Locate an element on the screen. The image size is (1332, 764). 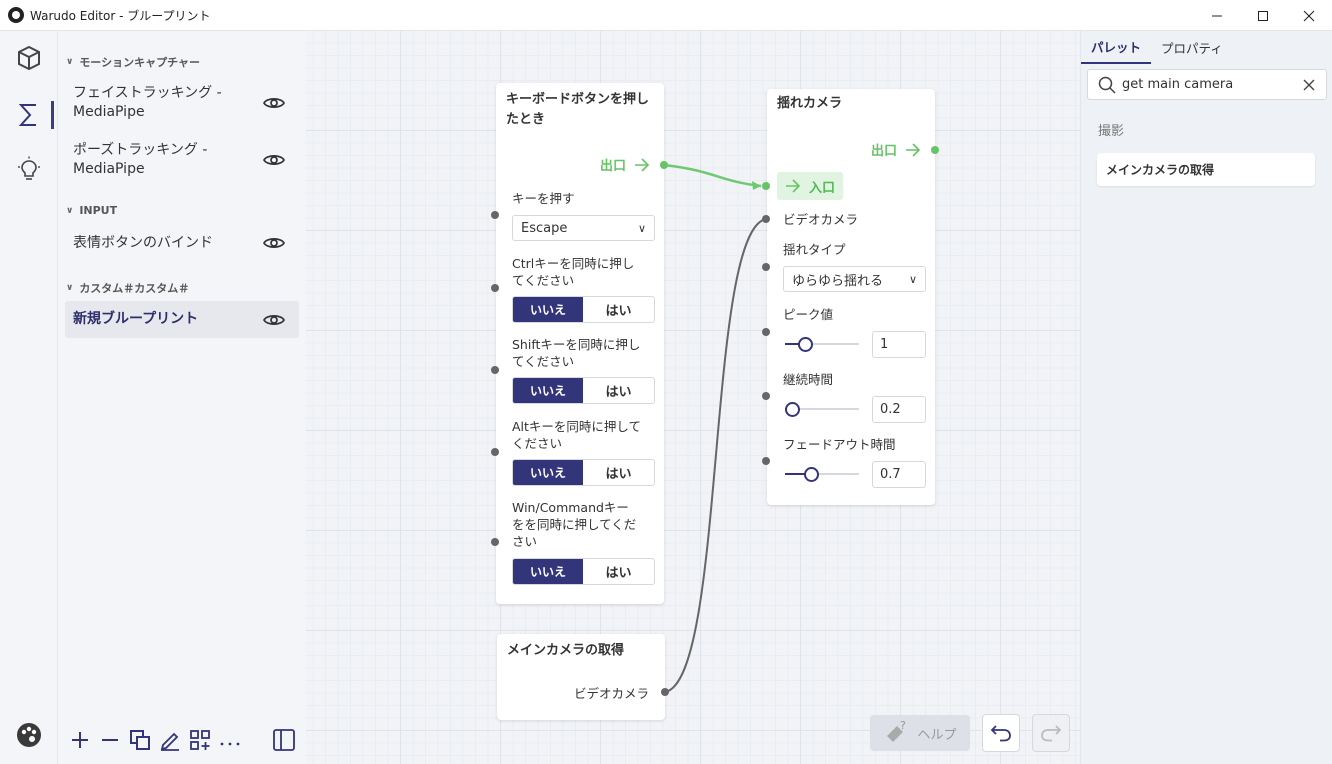
duration-slider is located at coordinates (822, 409).